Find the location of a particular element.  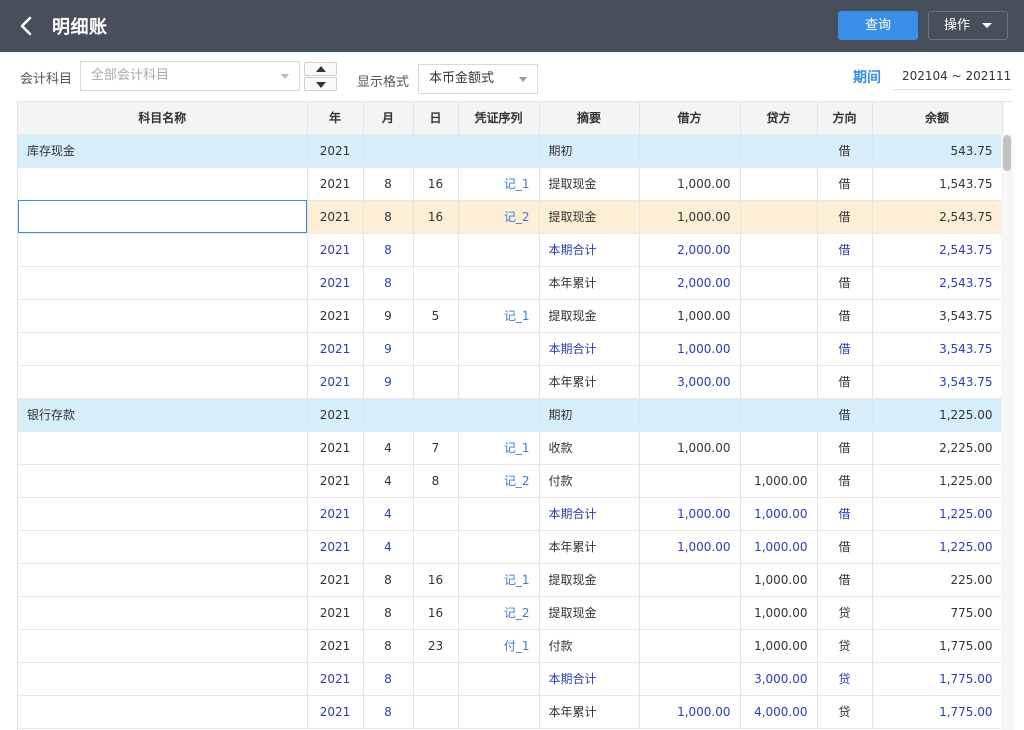

table-row: 2021 8 23 付_1 付款 1,000.00 贷 1,775.00 is located at coordinates (510, 646).